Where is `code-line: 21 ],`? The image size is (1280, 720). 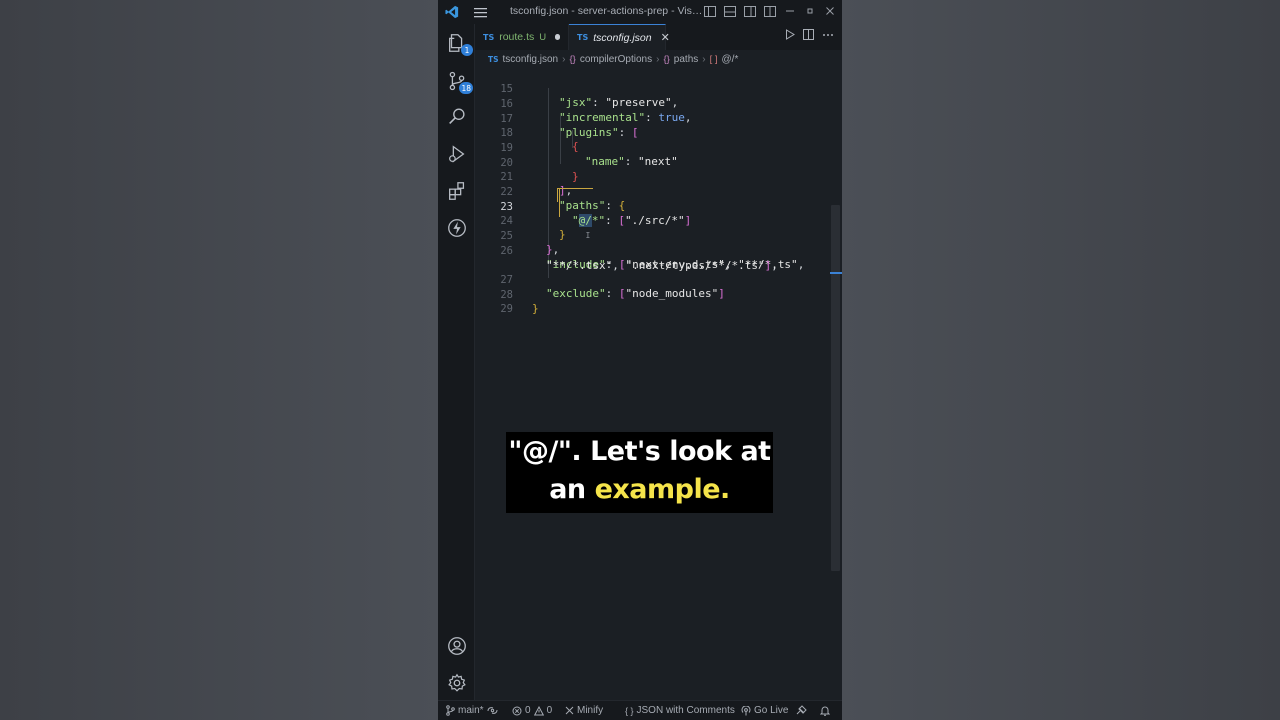
code-line: 21 ], is located at coordinates (536, 184).